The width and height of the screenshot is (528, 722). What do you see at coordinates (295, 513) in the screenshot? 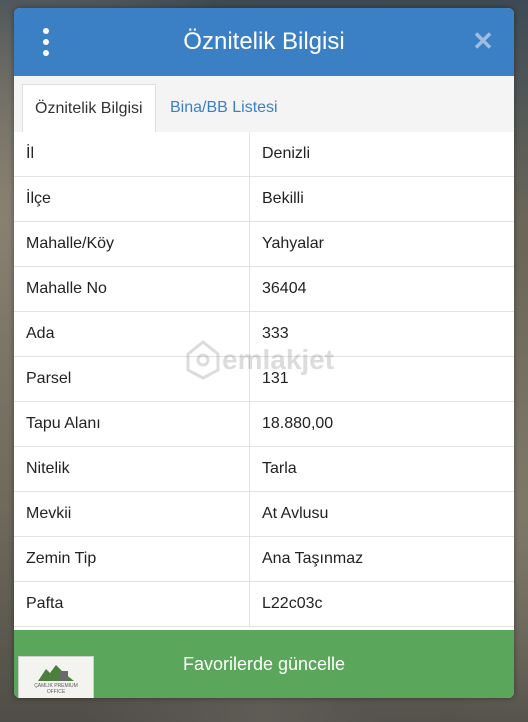
I see `row-value: At Avlusu` at bounding box center [295, 513].